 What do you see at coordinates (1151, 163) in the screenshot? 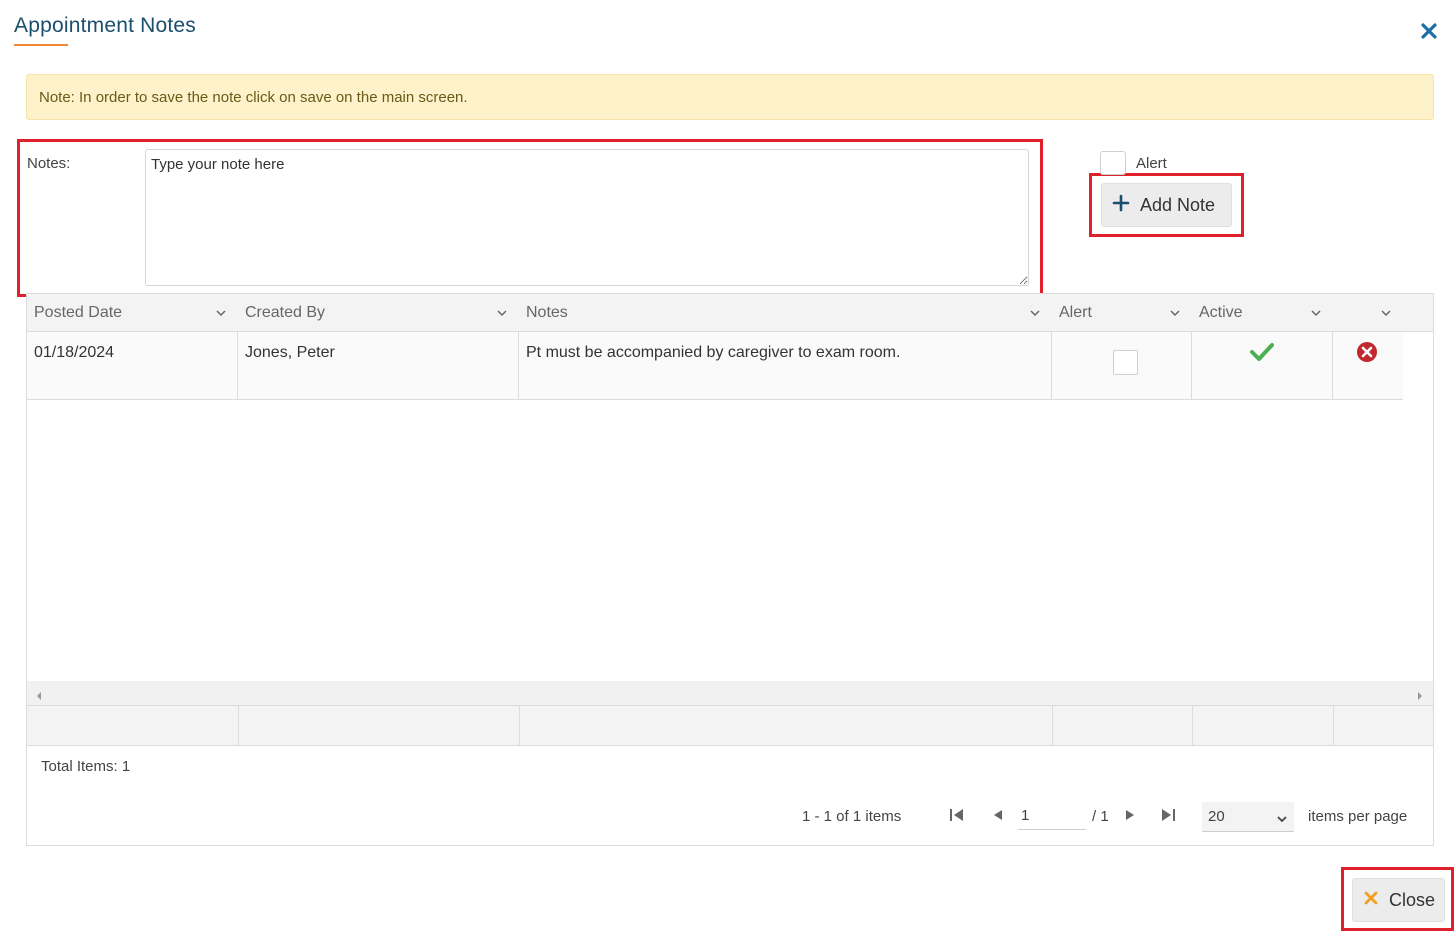
I see `alert-label: Alert` at bounding box center [1151, 163].